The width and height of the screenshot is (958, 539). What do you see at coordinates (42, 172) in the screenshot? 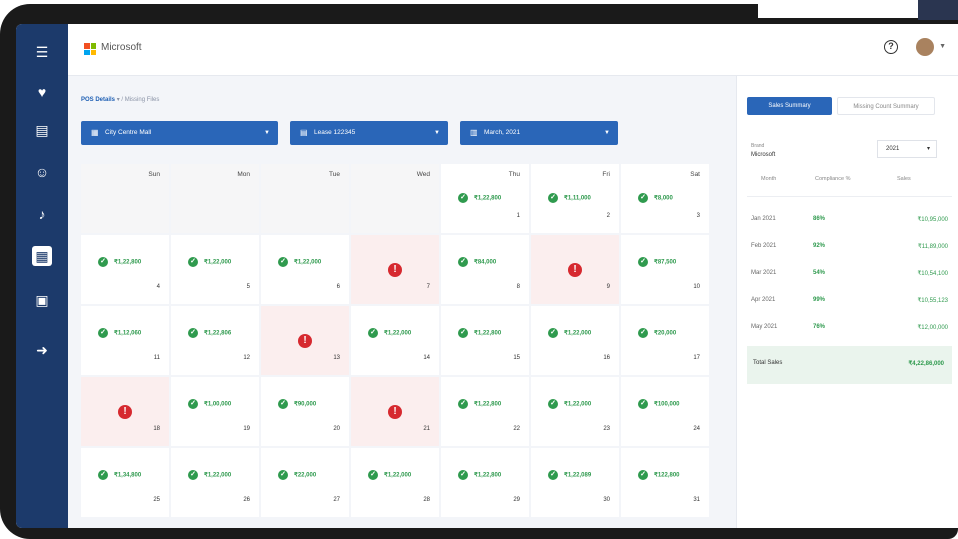
I see `user-icon: ☺` at bounding box center [42, 172].